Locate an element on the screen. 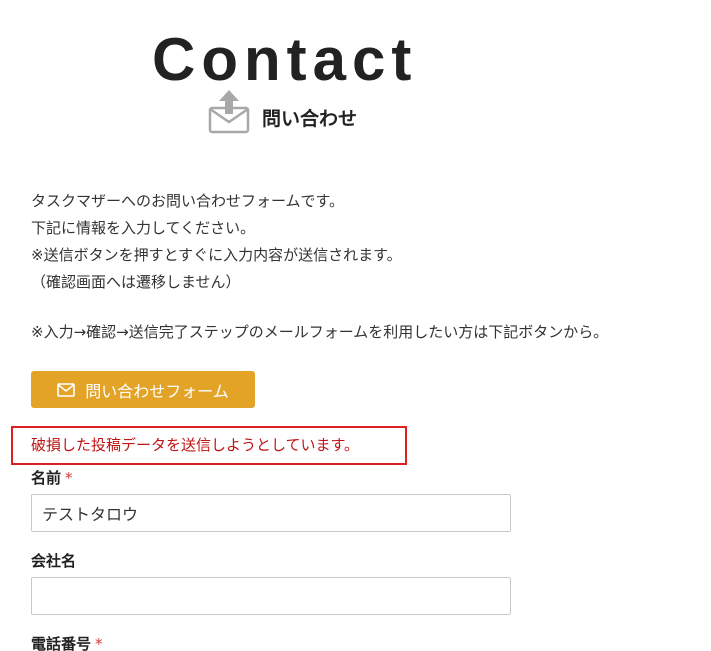  name-label: 名前 * is located at coordinates (52, 478).